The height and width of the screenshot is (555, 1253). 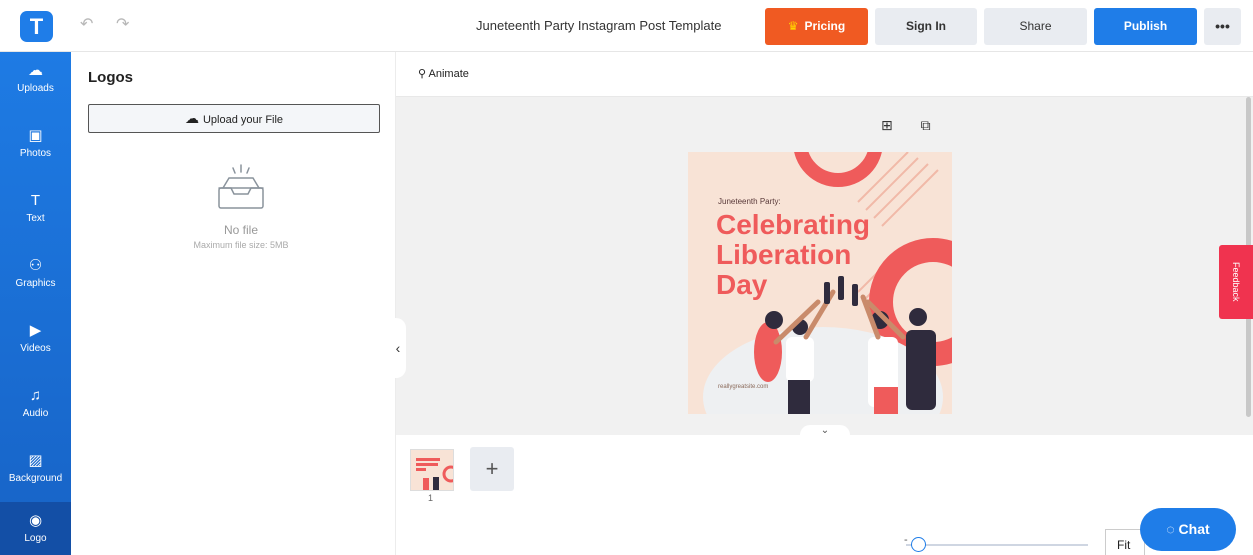 I want to click on editor-toolbar: ⚲ Animate, so click(x=824, y=74).